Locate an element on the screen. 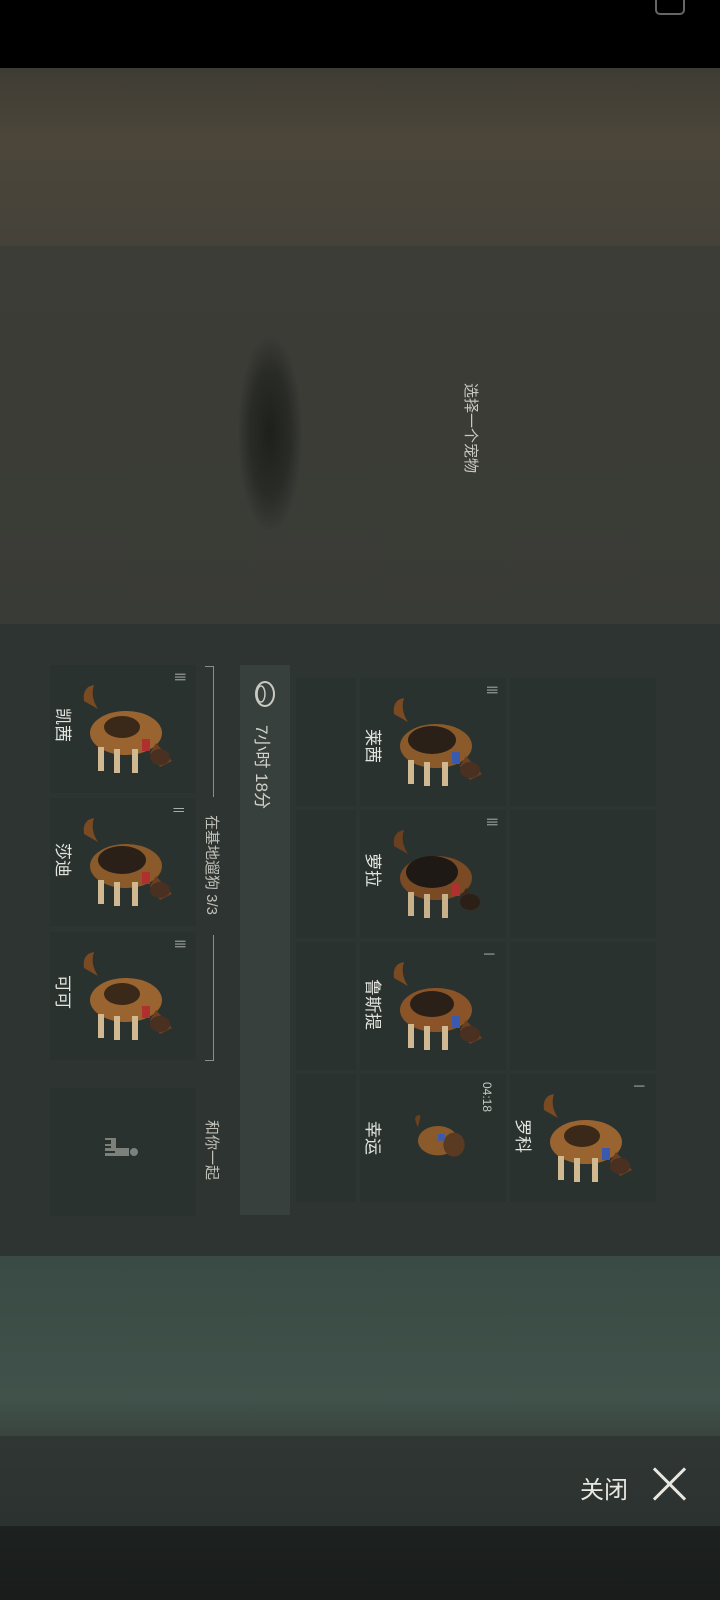  base-pet-card: 可可 ||| is located at coordinates (123, 996).